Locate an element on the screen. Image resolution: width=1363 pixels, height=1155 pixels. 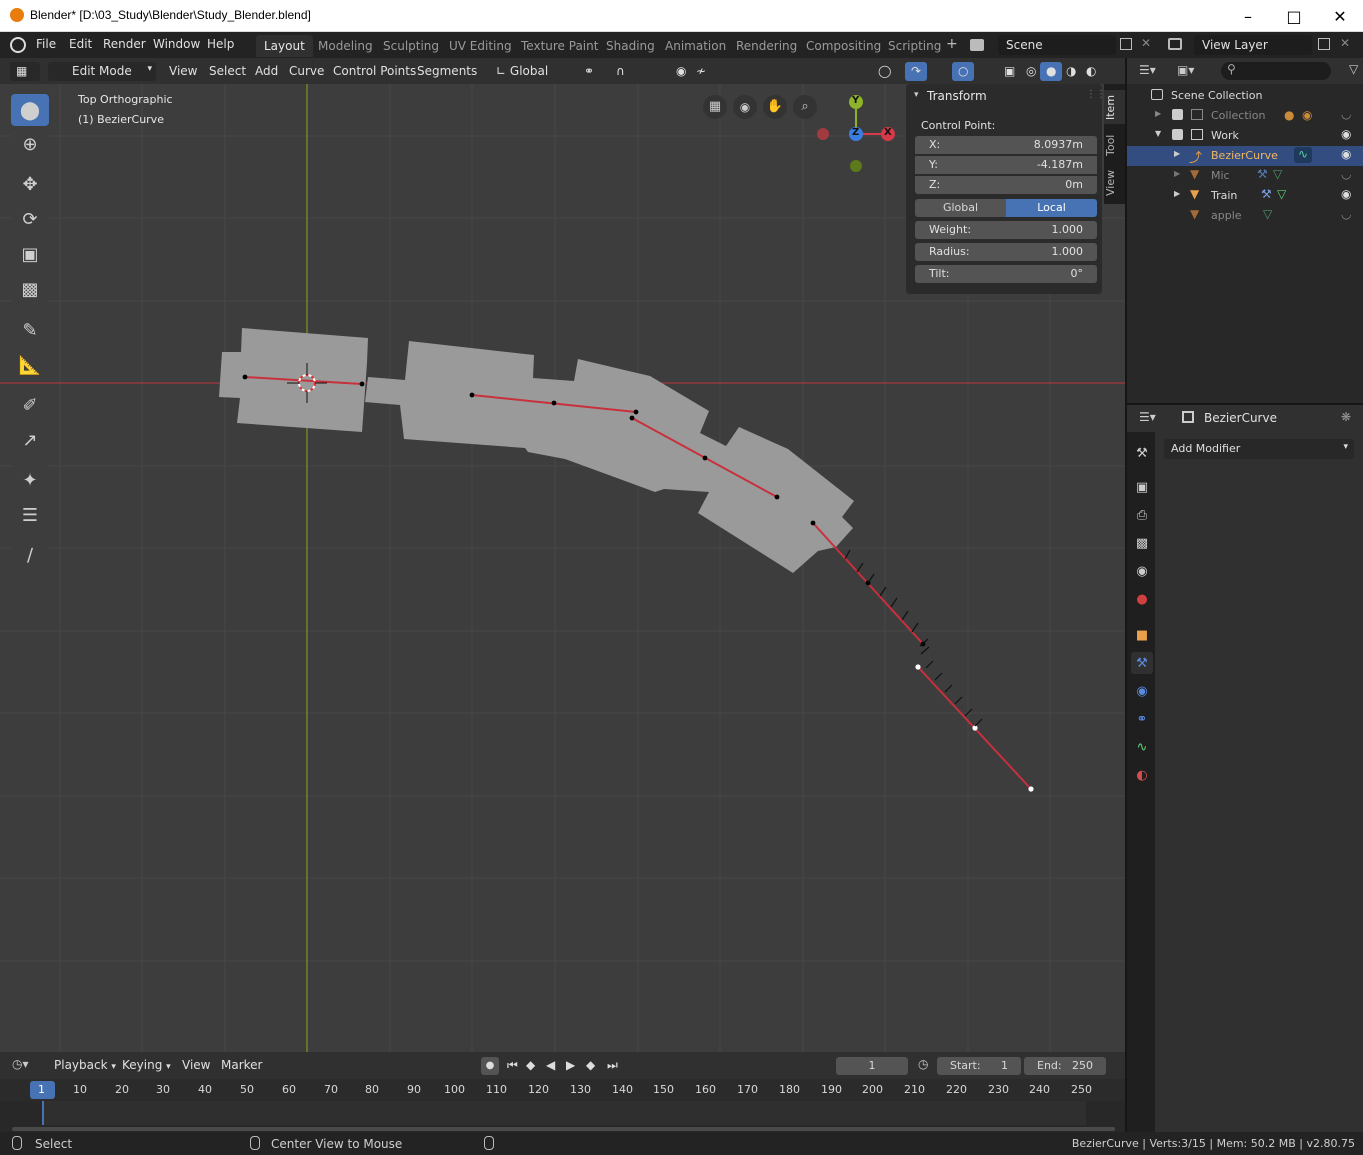
preview-range-icon: ◷ is located at coordinates (923, 1064).